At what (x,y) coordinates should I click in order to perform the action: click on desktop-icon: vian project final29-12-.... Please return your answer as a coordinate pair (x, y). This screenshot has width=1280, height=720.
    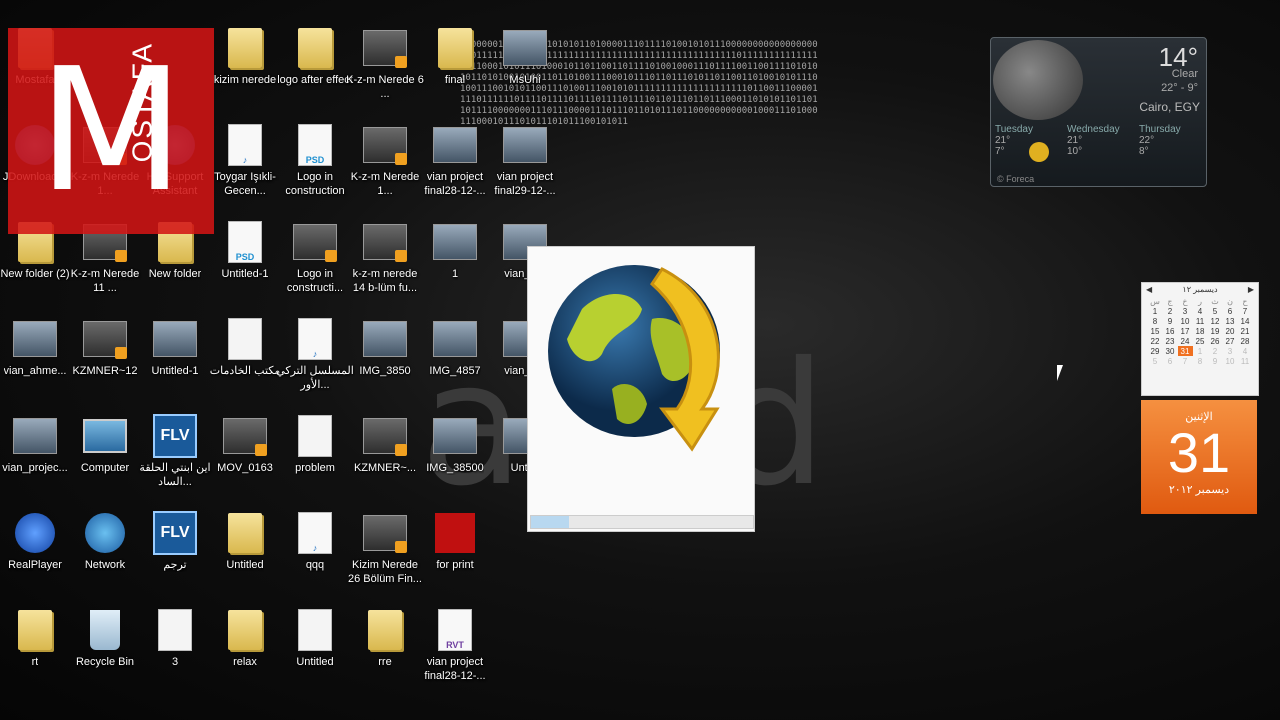
    Looking at the image, I should click on (525, 160).